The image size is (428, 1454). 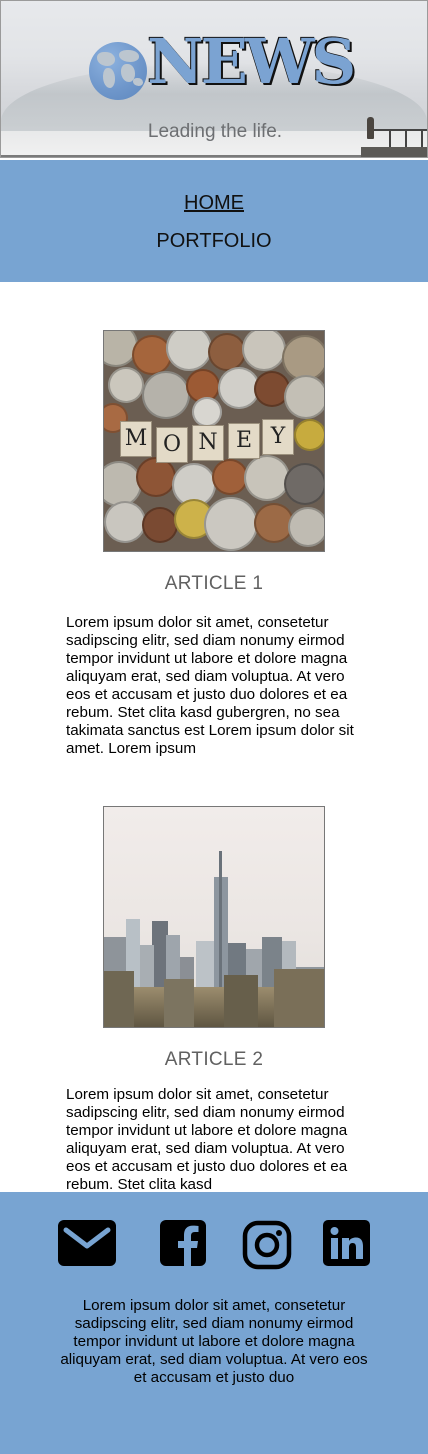 I want to click on nav-link-portfolio: PORTFOLIO, so click(x=214, y=241).